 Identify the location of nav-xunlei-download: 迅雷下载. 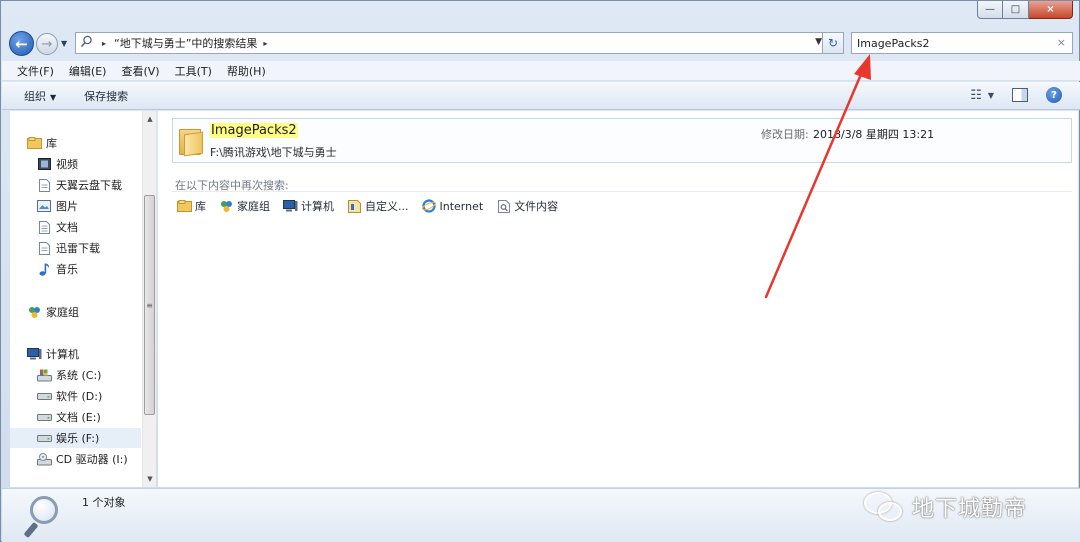
(68, 248).